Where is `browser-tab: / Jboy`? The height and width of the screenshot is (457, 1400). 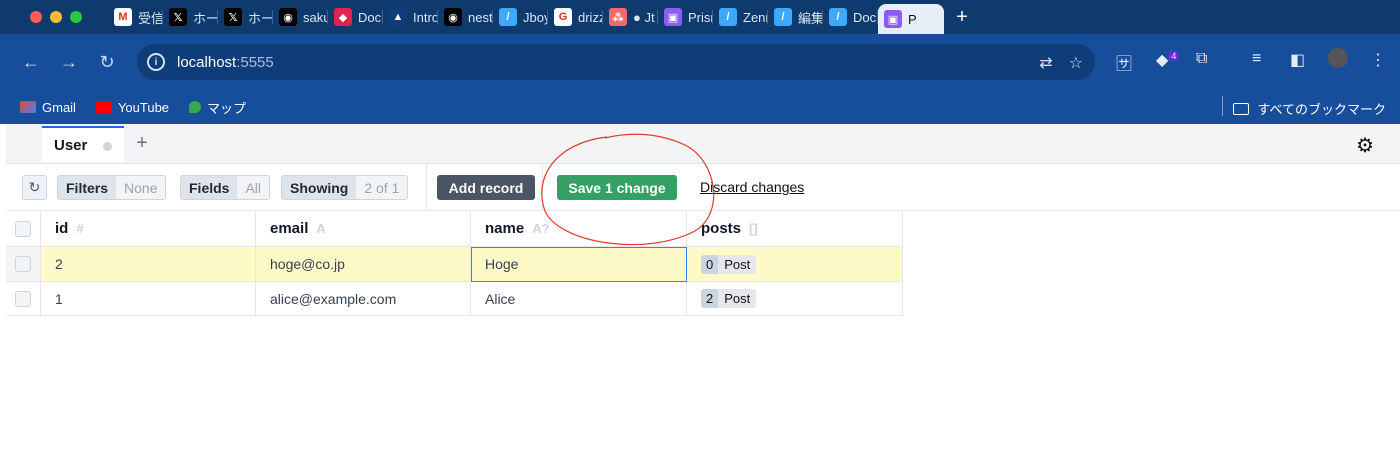 browser-tab: / Jboy is located at coordinates (520, 17).